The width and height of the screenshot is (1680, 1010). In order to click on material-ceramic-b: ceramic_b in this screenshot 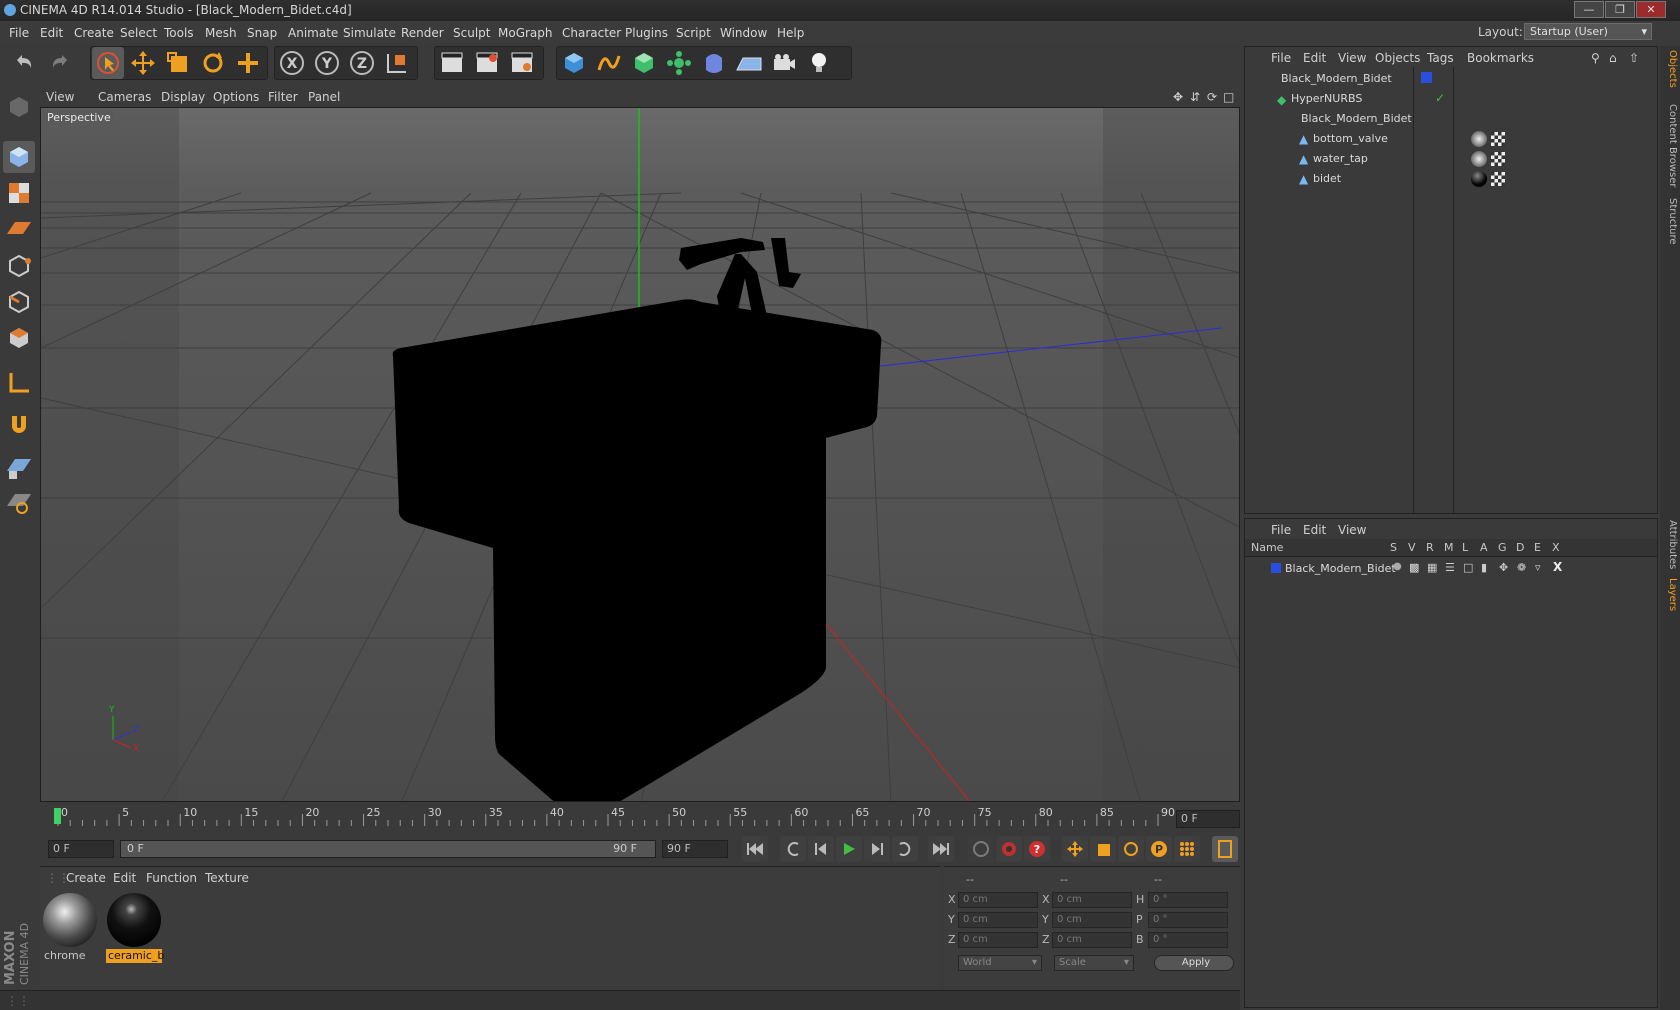, I will do `click(135, 927)`.